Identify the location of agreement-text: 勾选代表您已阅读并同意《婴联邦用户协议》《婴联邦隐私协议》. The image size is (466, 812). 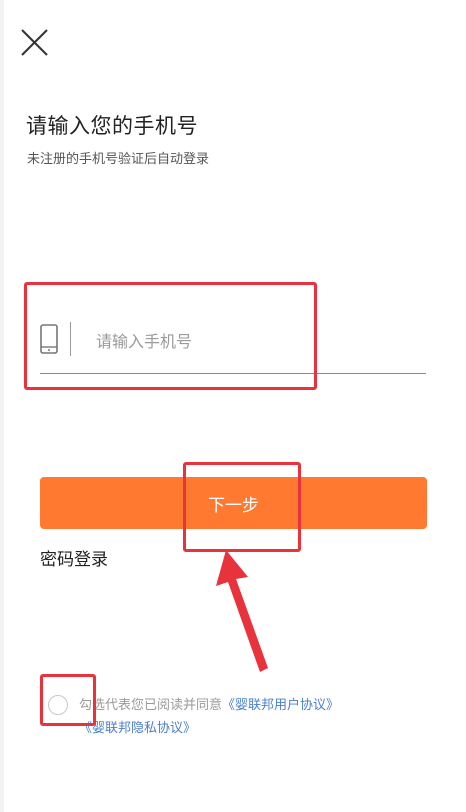
(264, 717).